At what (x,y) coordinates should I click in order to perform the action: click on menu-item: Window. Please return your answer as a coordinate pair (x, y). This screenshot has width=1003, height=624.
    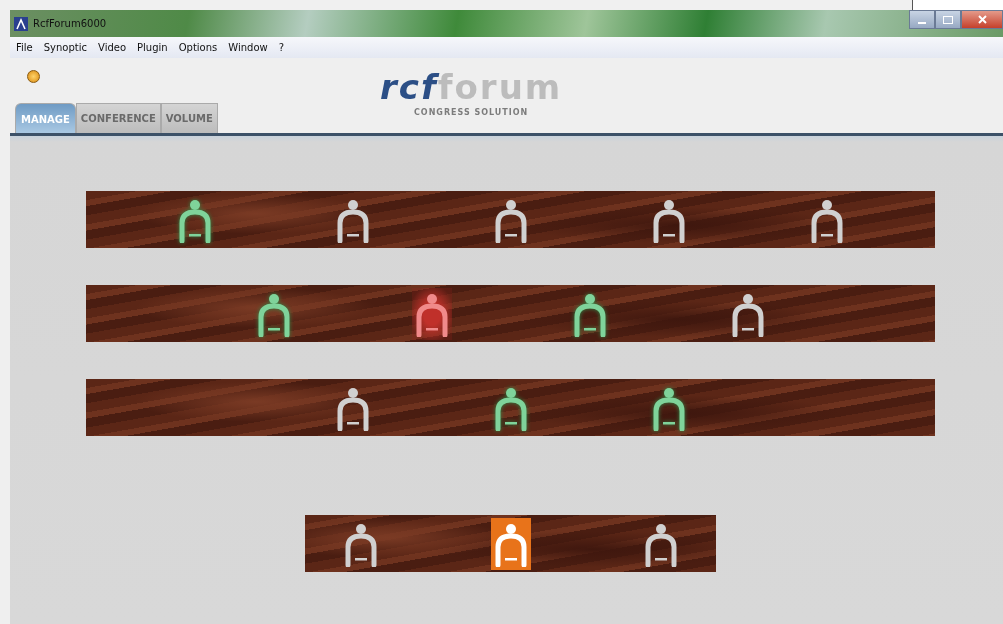
    Looking at the image, I should click on (248, 47).